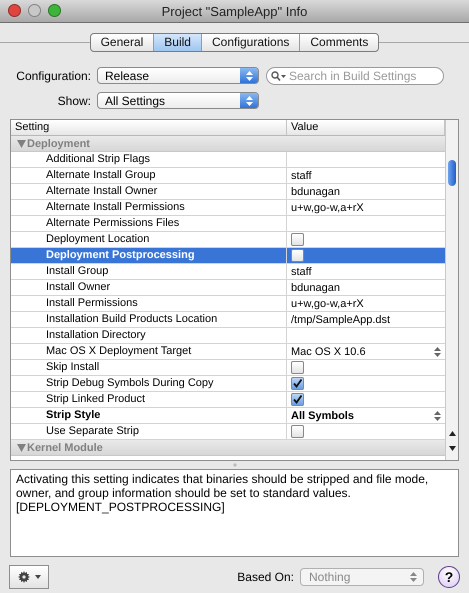 This screenshot has width=469, height=593. Describe the element at coordinates (278, 75) in the screenshot. I see `search-icon` at that location.